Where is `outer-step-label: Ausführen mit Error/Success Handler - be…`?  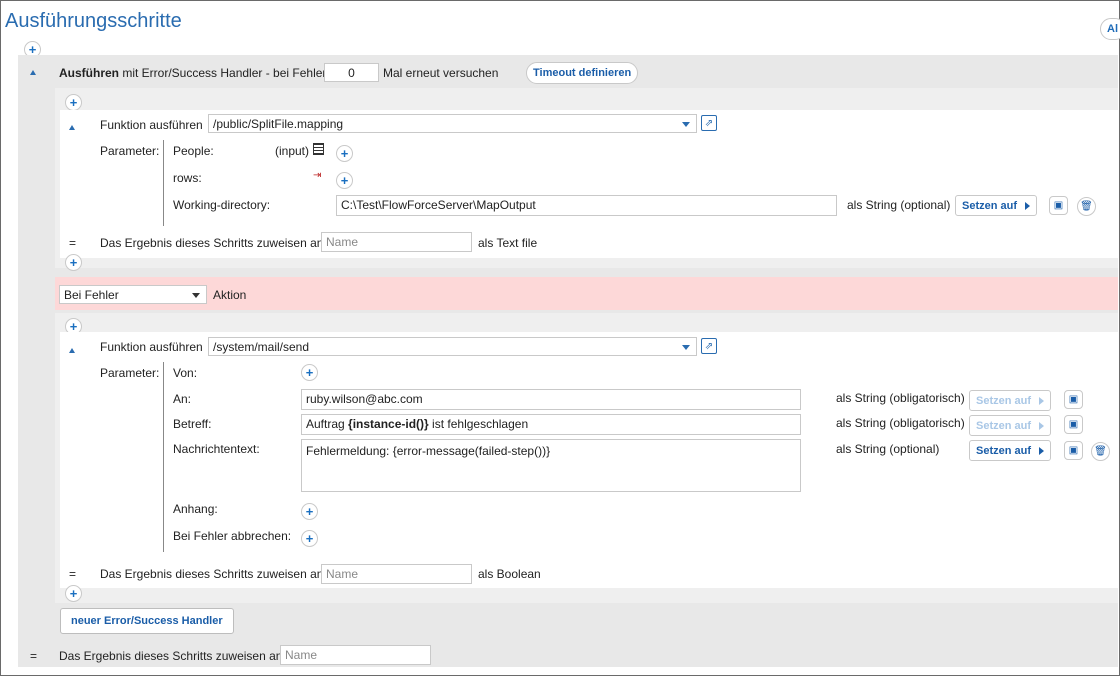
outer-step-label: Ausführen mit Error/Success Handler - be… is located at coordinates (193, 73).